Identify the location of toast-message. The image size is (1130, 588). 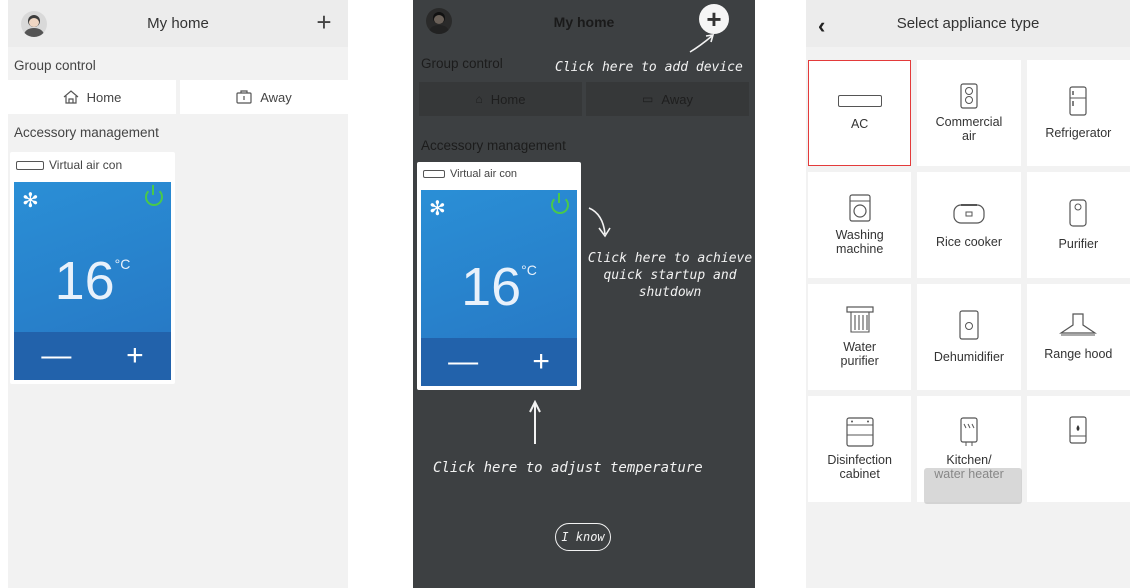
(973, 486).